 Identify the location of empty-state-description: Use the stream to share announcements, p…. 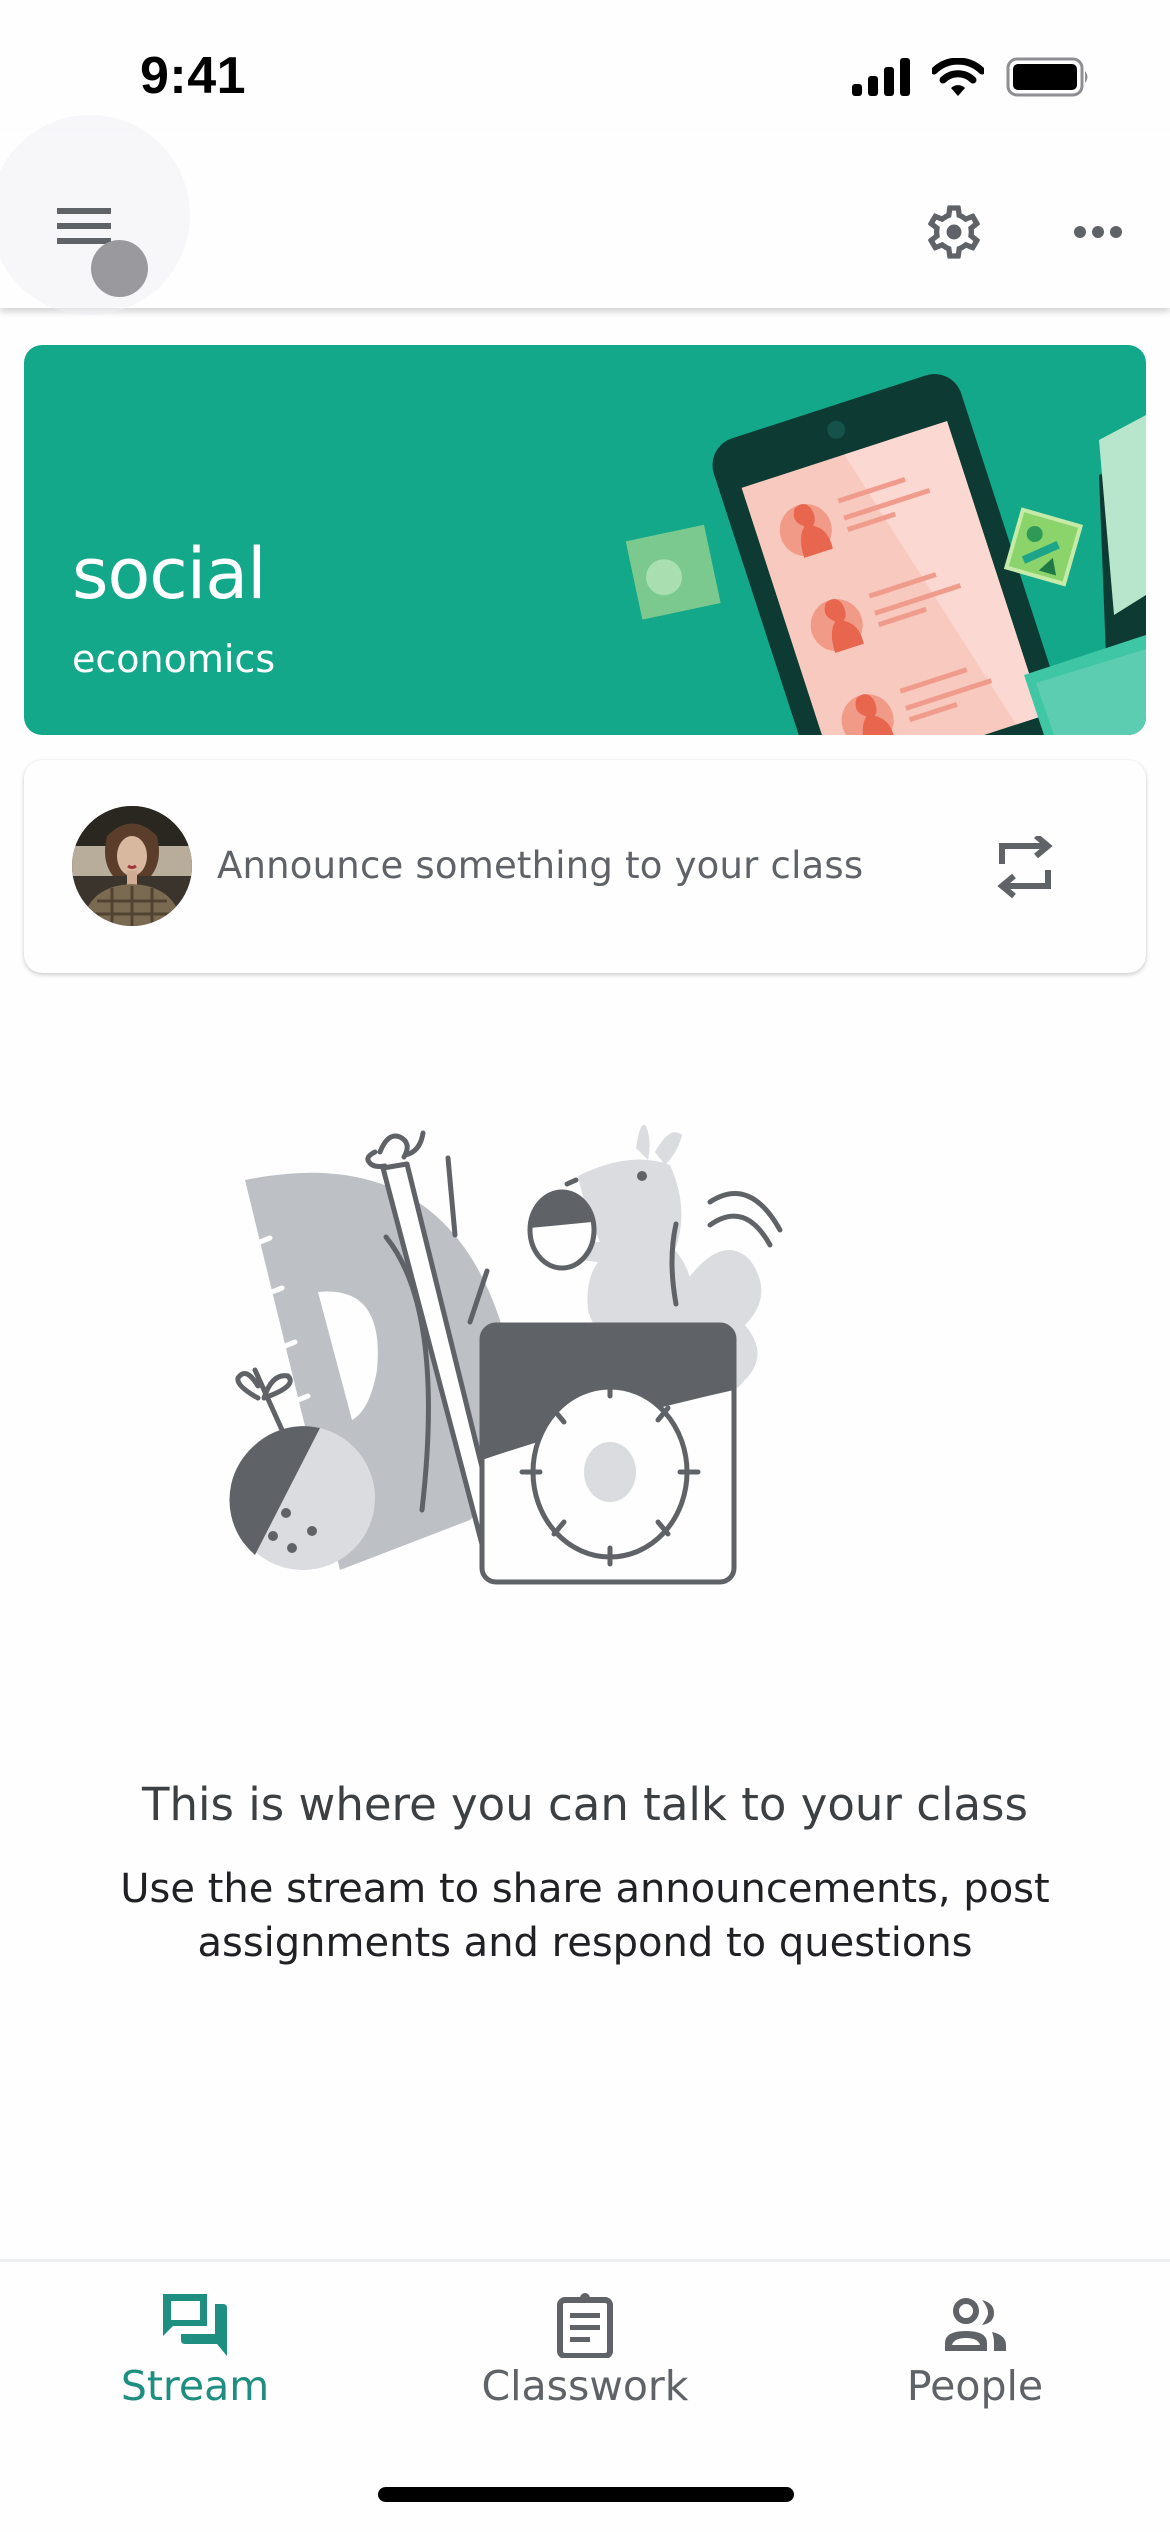
(585, 1916).